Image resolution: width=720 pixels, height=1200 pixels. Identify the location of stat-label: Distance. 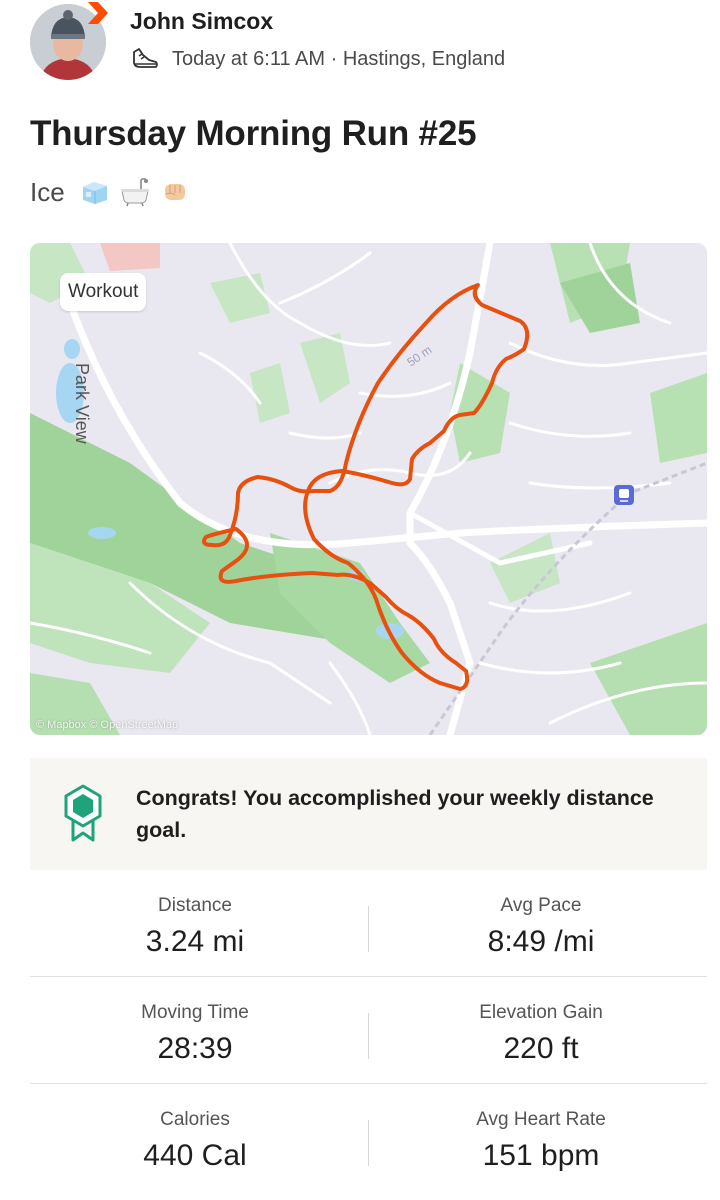
(195, 905).